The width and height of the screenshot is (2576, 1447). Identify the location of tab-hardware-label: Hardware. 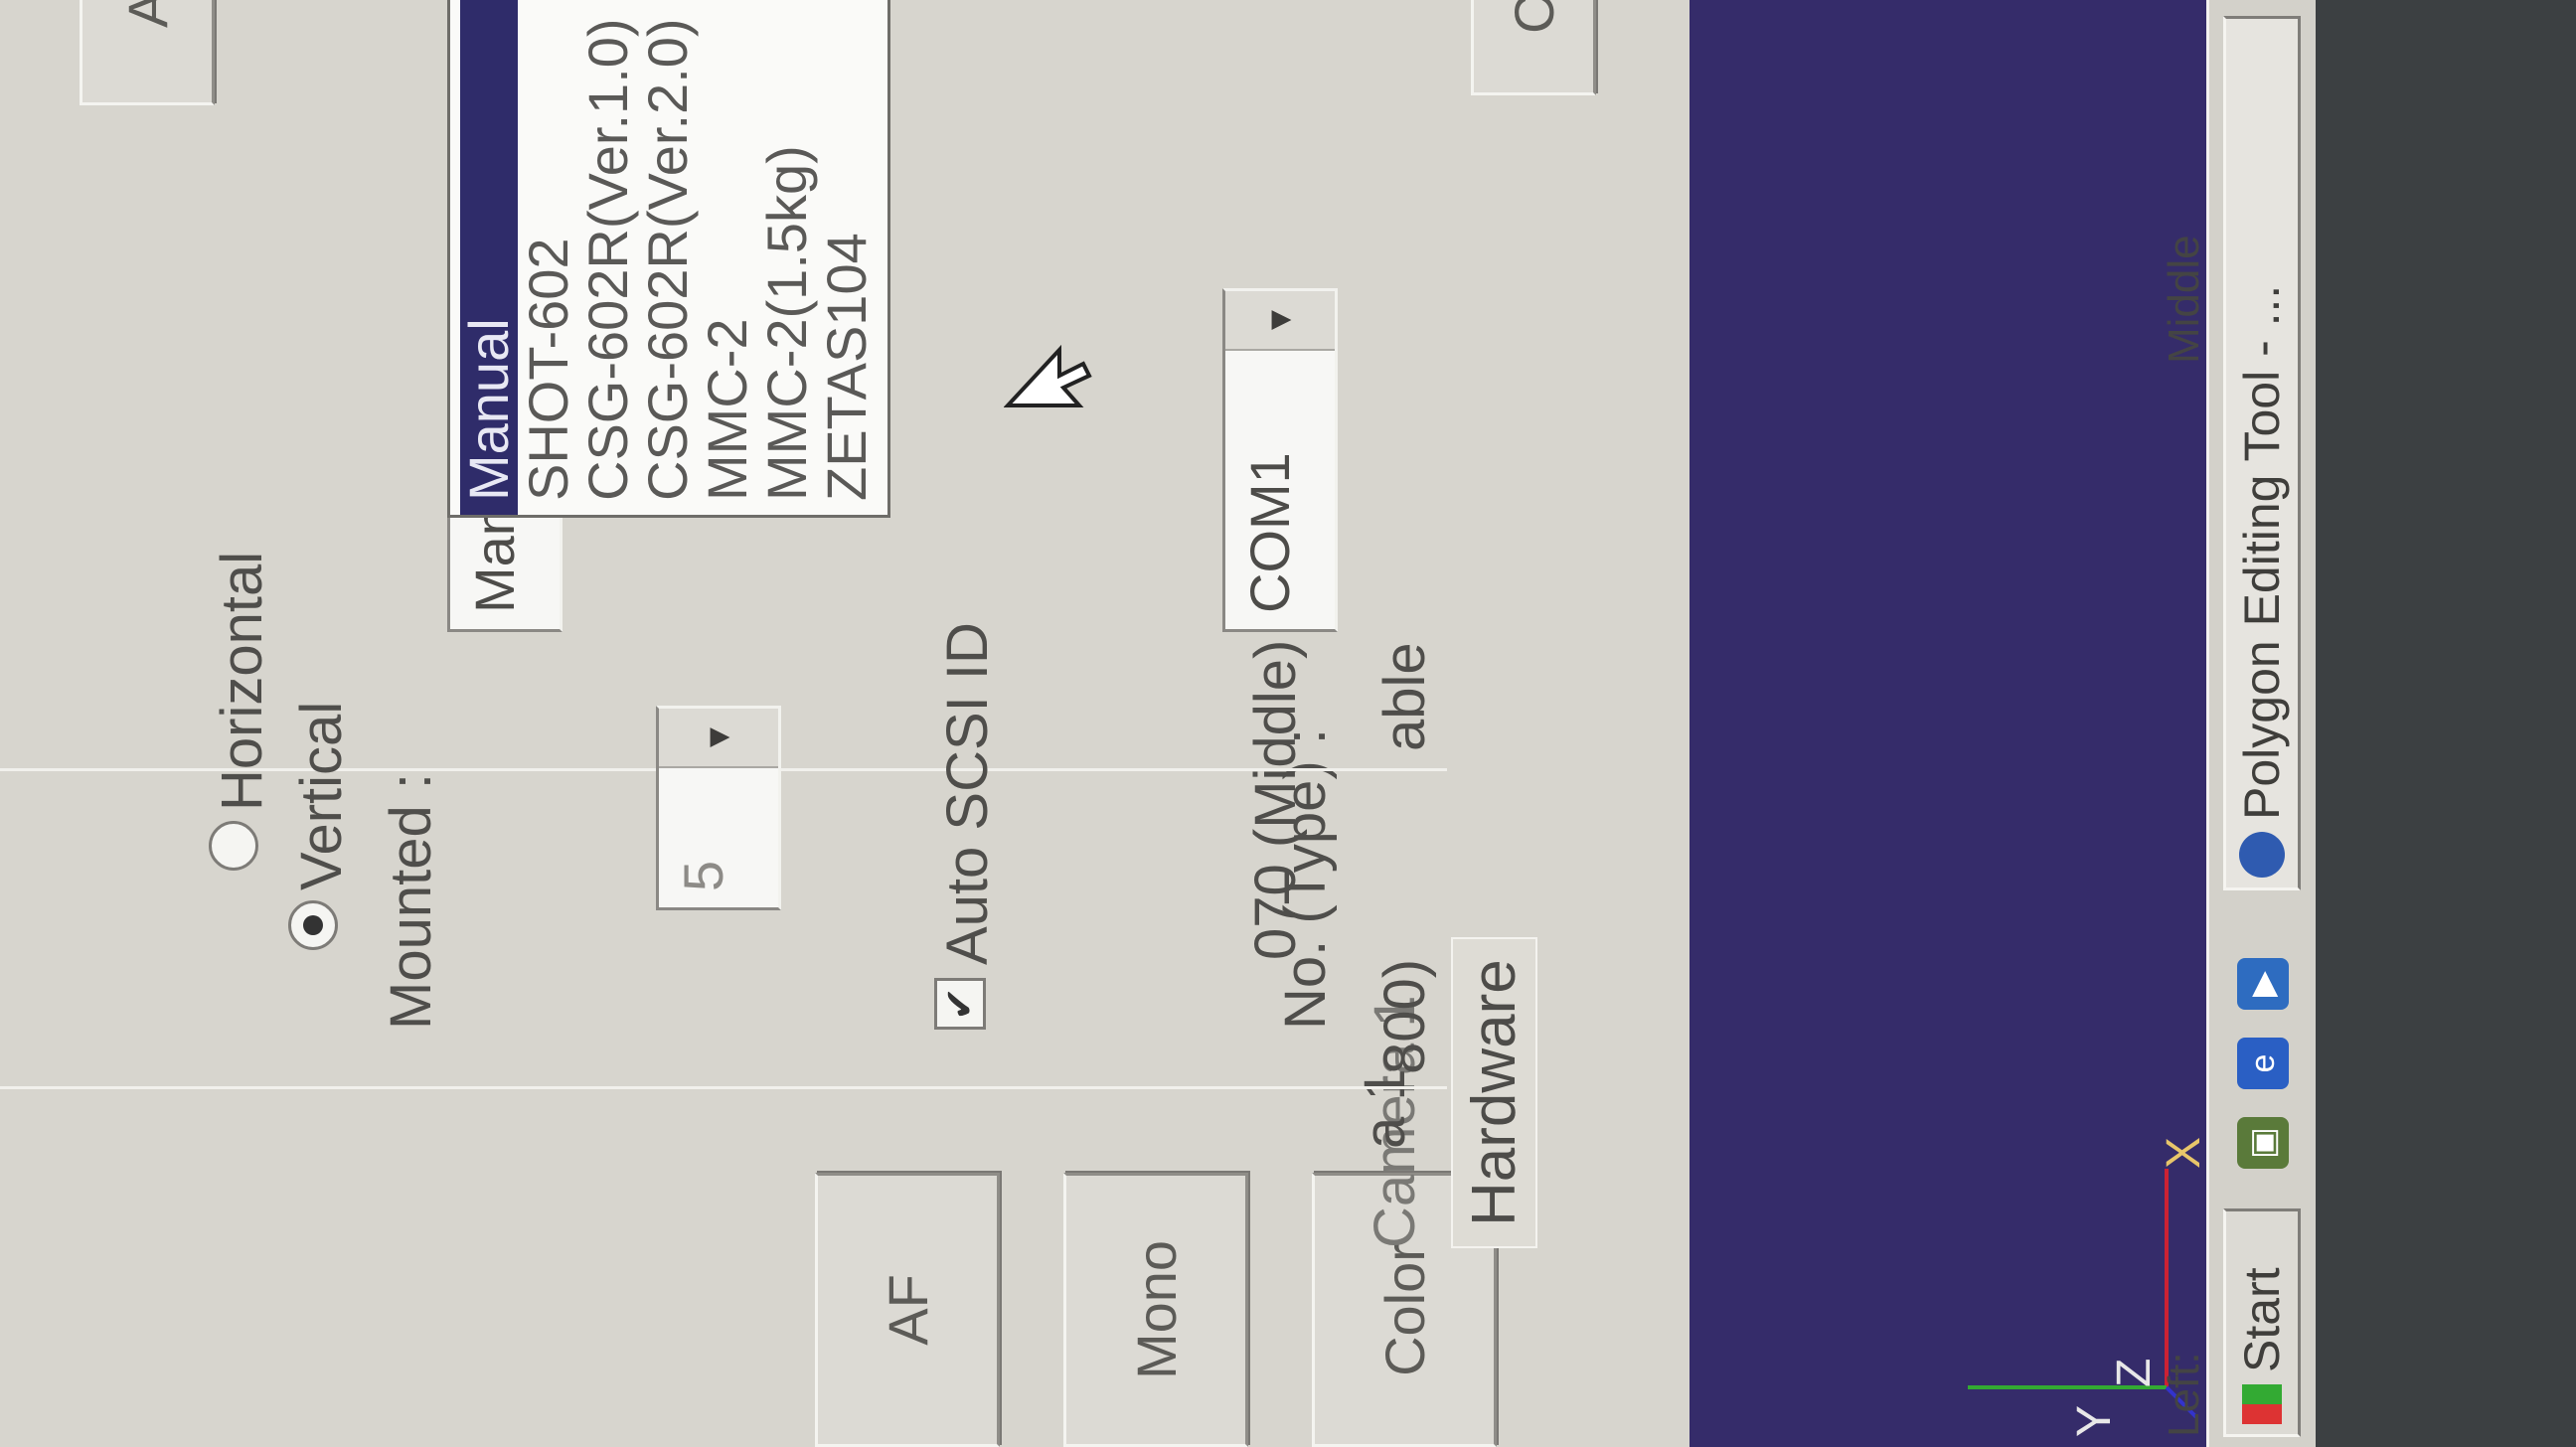
(1494, 1092).